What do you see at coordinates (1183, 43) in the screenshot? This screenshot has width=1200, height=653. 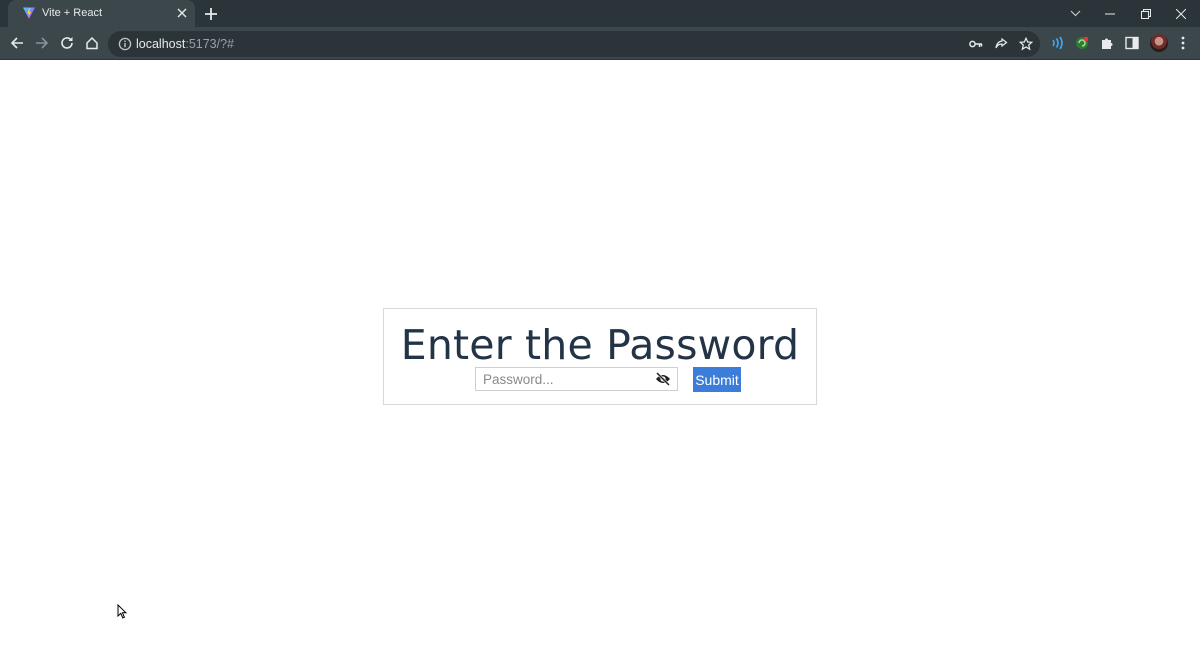 I see `menu-kebab-icon` at bounding box center [1183, 43].